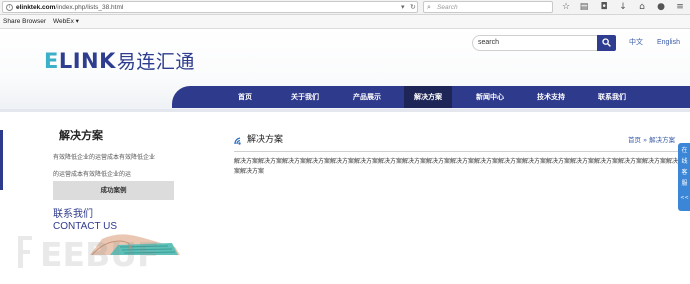 This screenshot has height=284, width=690. What do you see at coordinates (462, 151) in the screenshot?
I see `content-divider` at bounding box center [462, 151].